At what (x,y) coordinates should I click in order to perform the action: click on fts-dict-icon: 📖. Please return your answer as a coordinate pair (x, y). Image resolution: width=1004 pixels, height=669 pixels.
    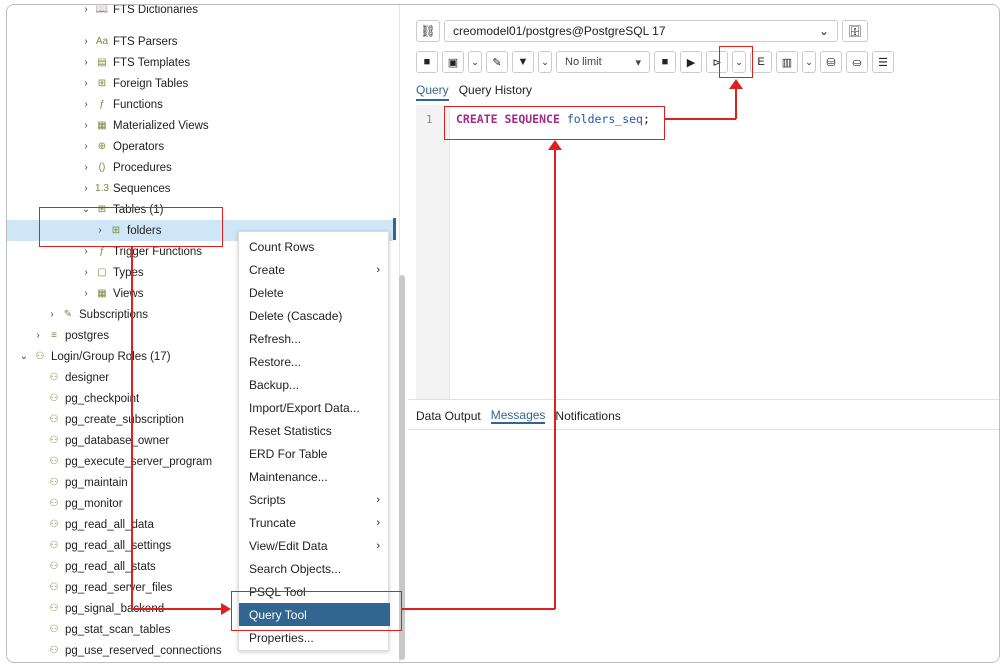
    Looking at the image, I should click on (102, 10).